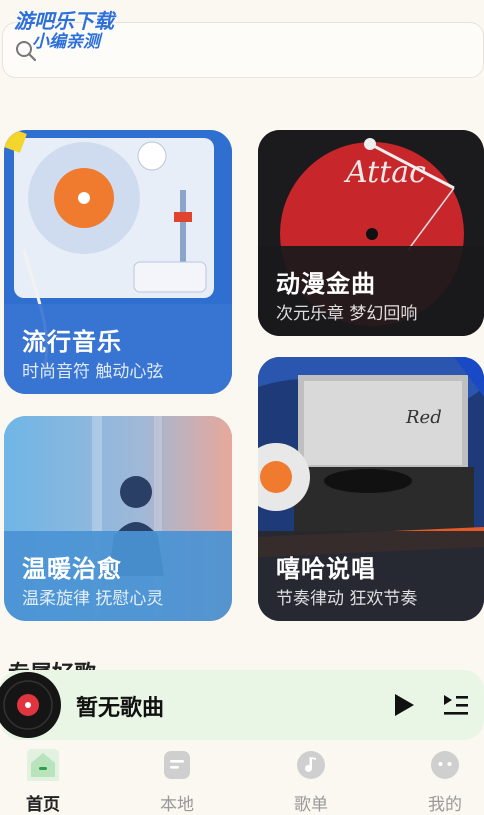 This screenshot has width=484, height=815. I want to click on play-icon, so click(404, 707).